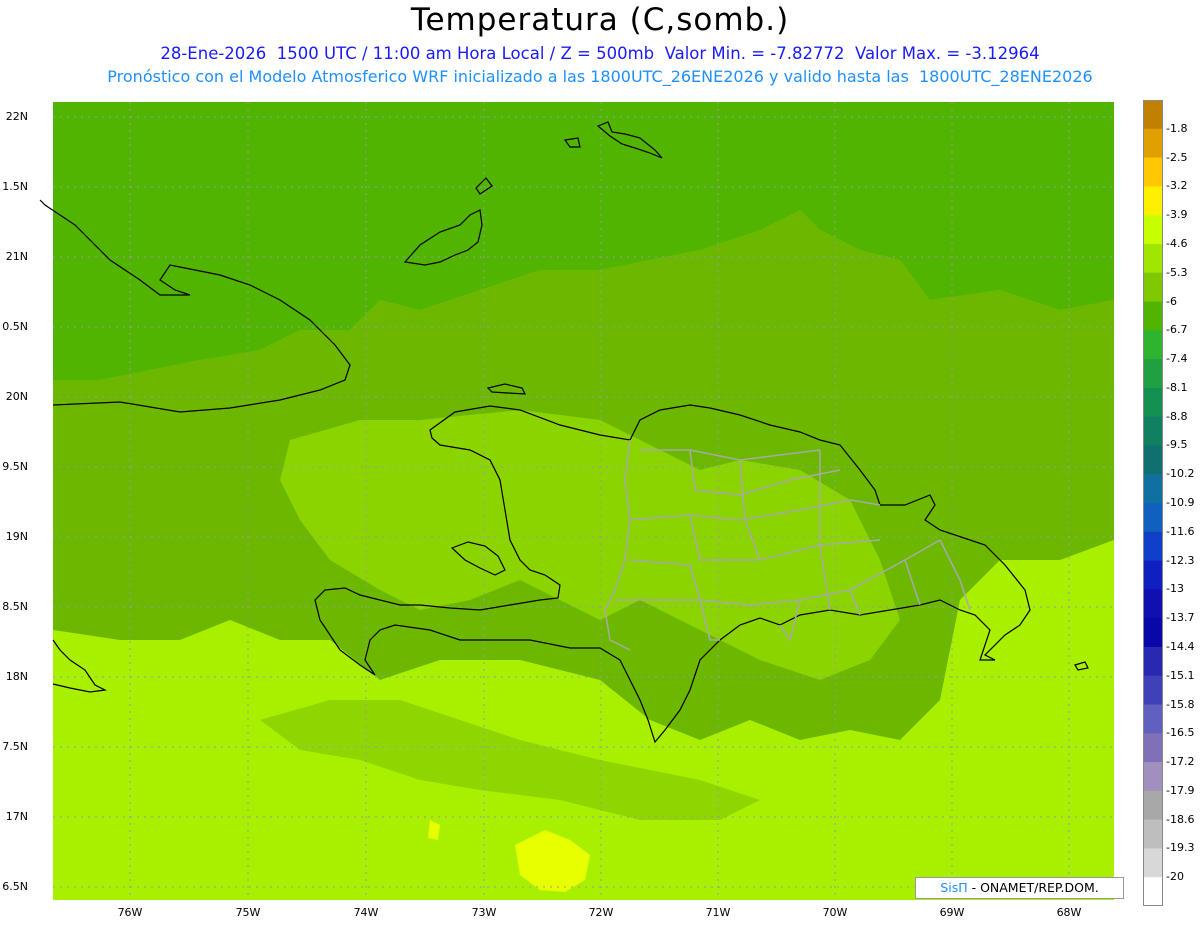 This screenshot has width=1200, height=927. I want to click on lon-label: 68W, so click(1069, 912).